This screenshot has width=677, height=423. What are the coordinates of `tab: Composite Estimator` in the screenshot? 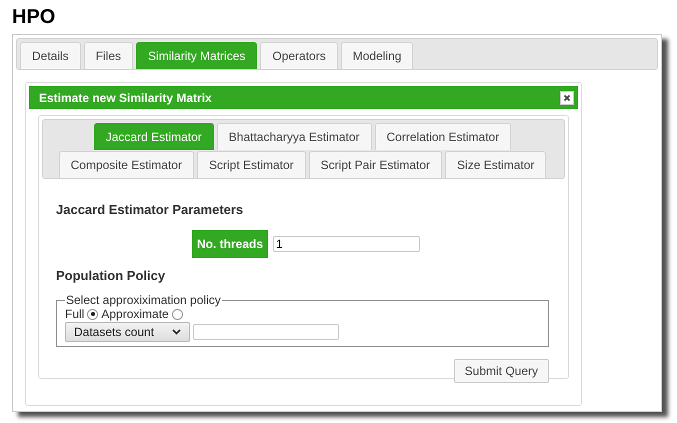 It's located at (126, 164).